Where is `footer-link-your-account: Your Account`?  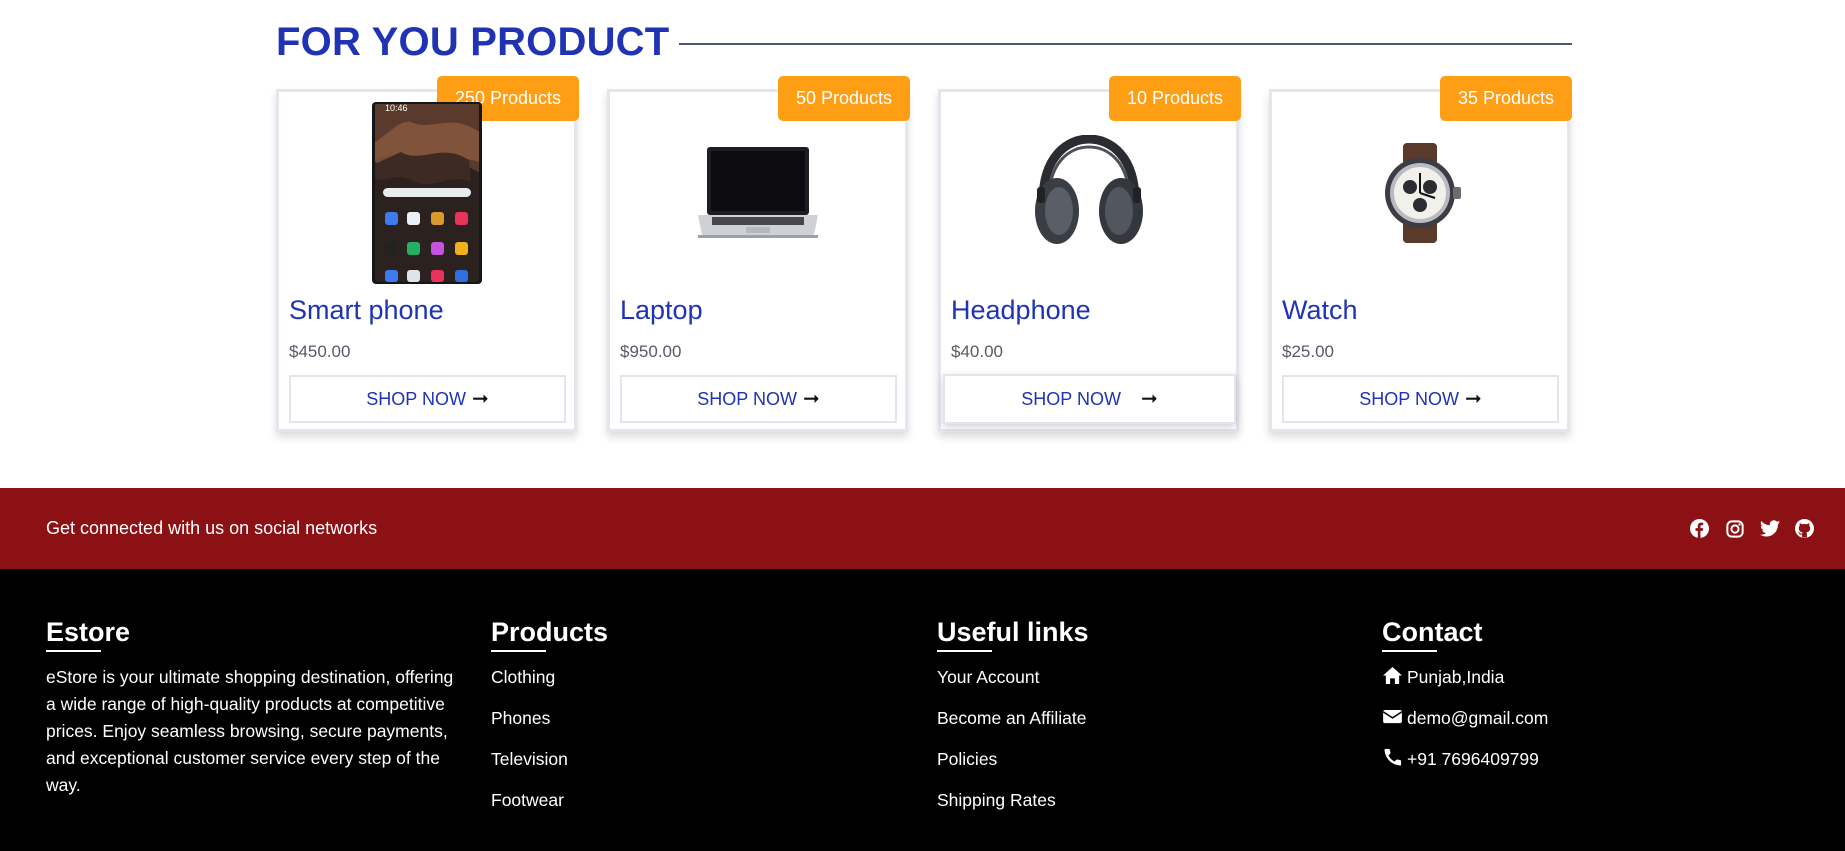
footer-link-your-account: Your Account is located at coordinates (1013, 684).